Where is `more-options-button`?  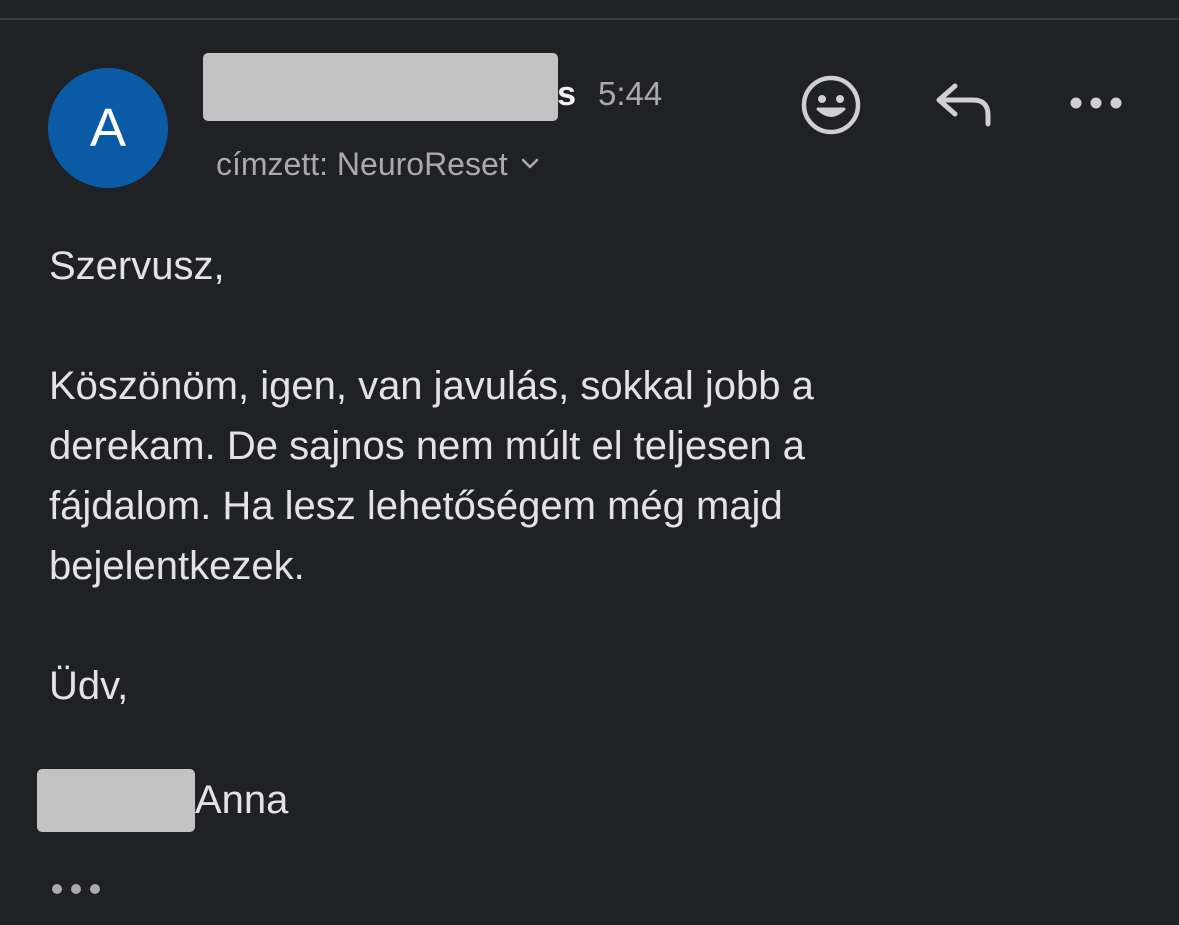 more-options-button is located at coordinates (1096, 103).